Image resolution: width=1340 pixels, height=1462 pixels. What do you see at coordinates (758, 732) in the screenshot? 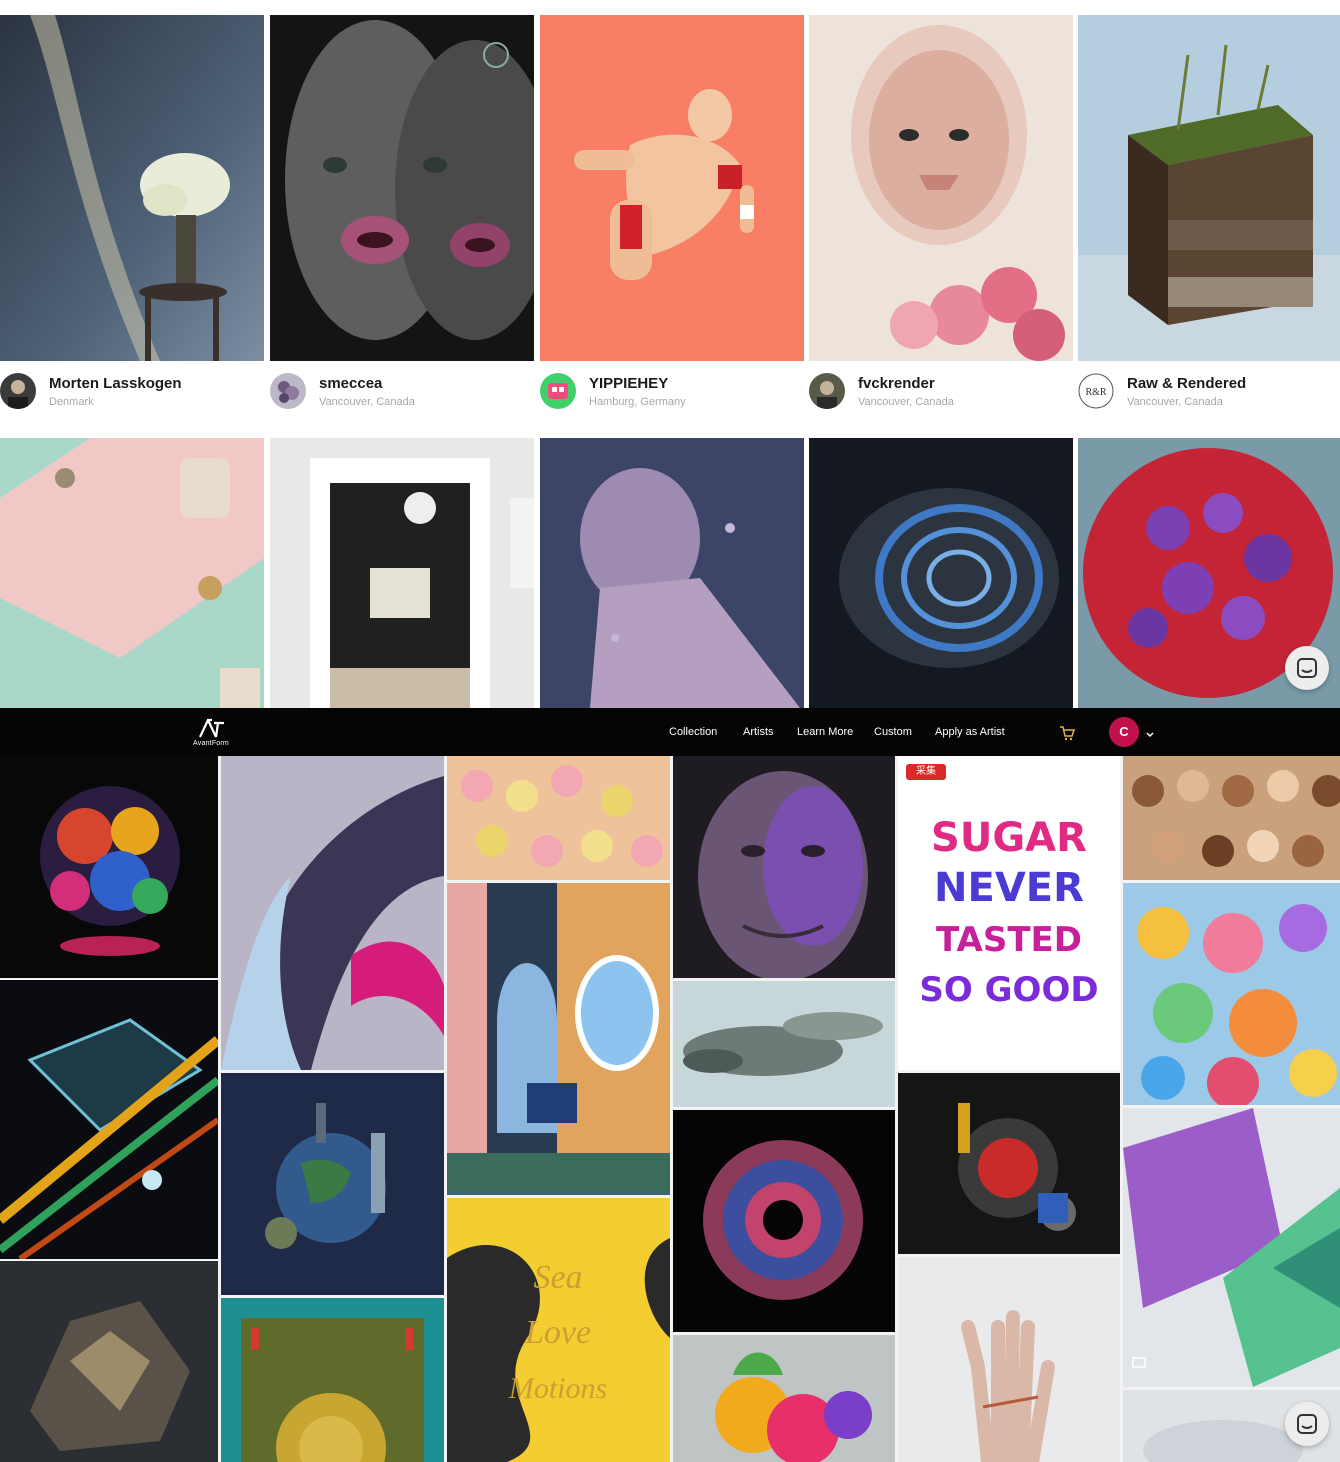
I see `nav-artists: Artists` at bounding box center [758, 732].